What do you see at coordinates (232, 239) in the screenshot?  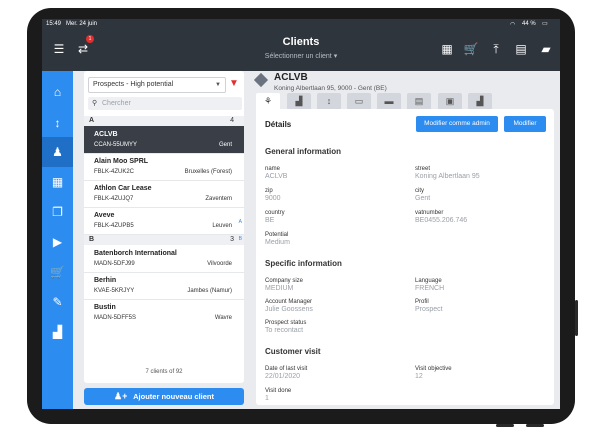 I see `group-count: 3` at bounding box center [232, 239].